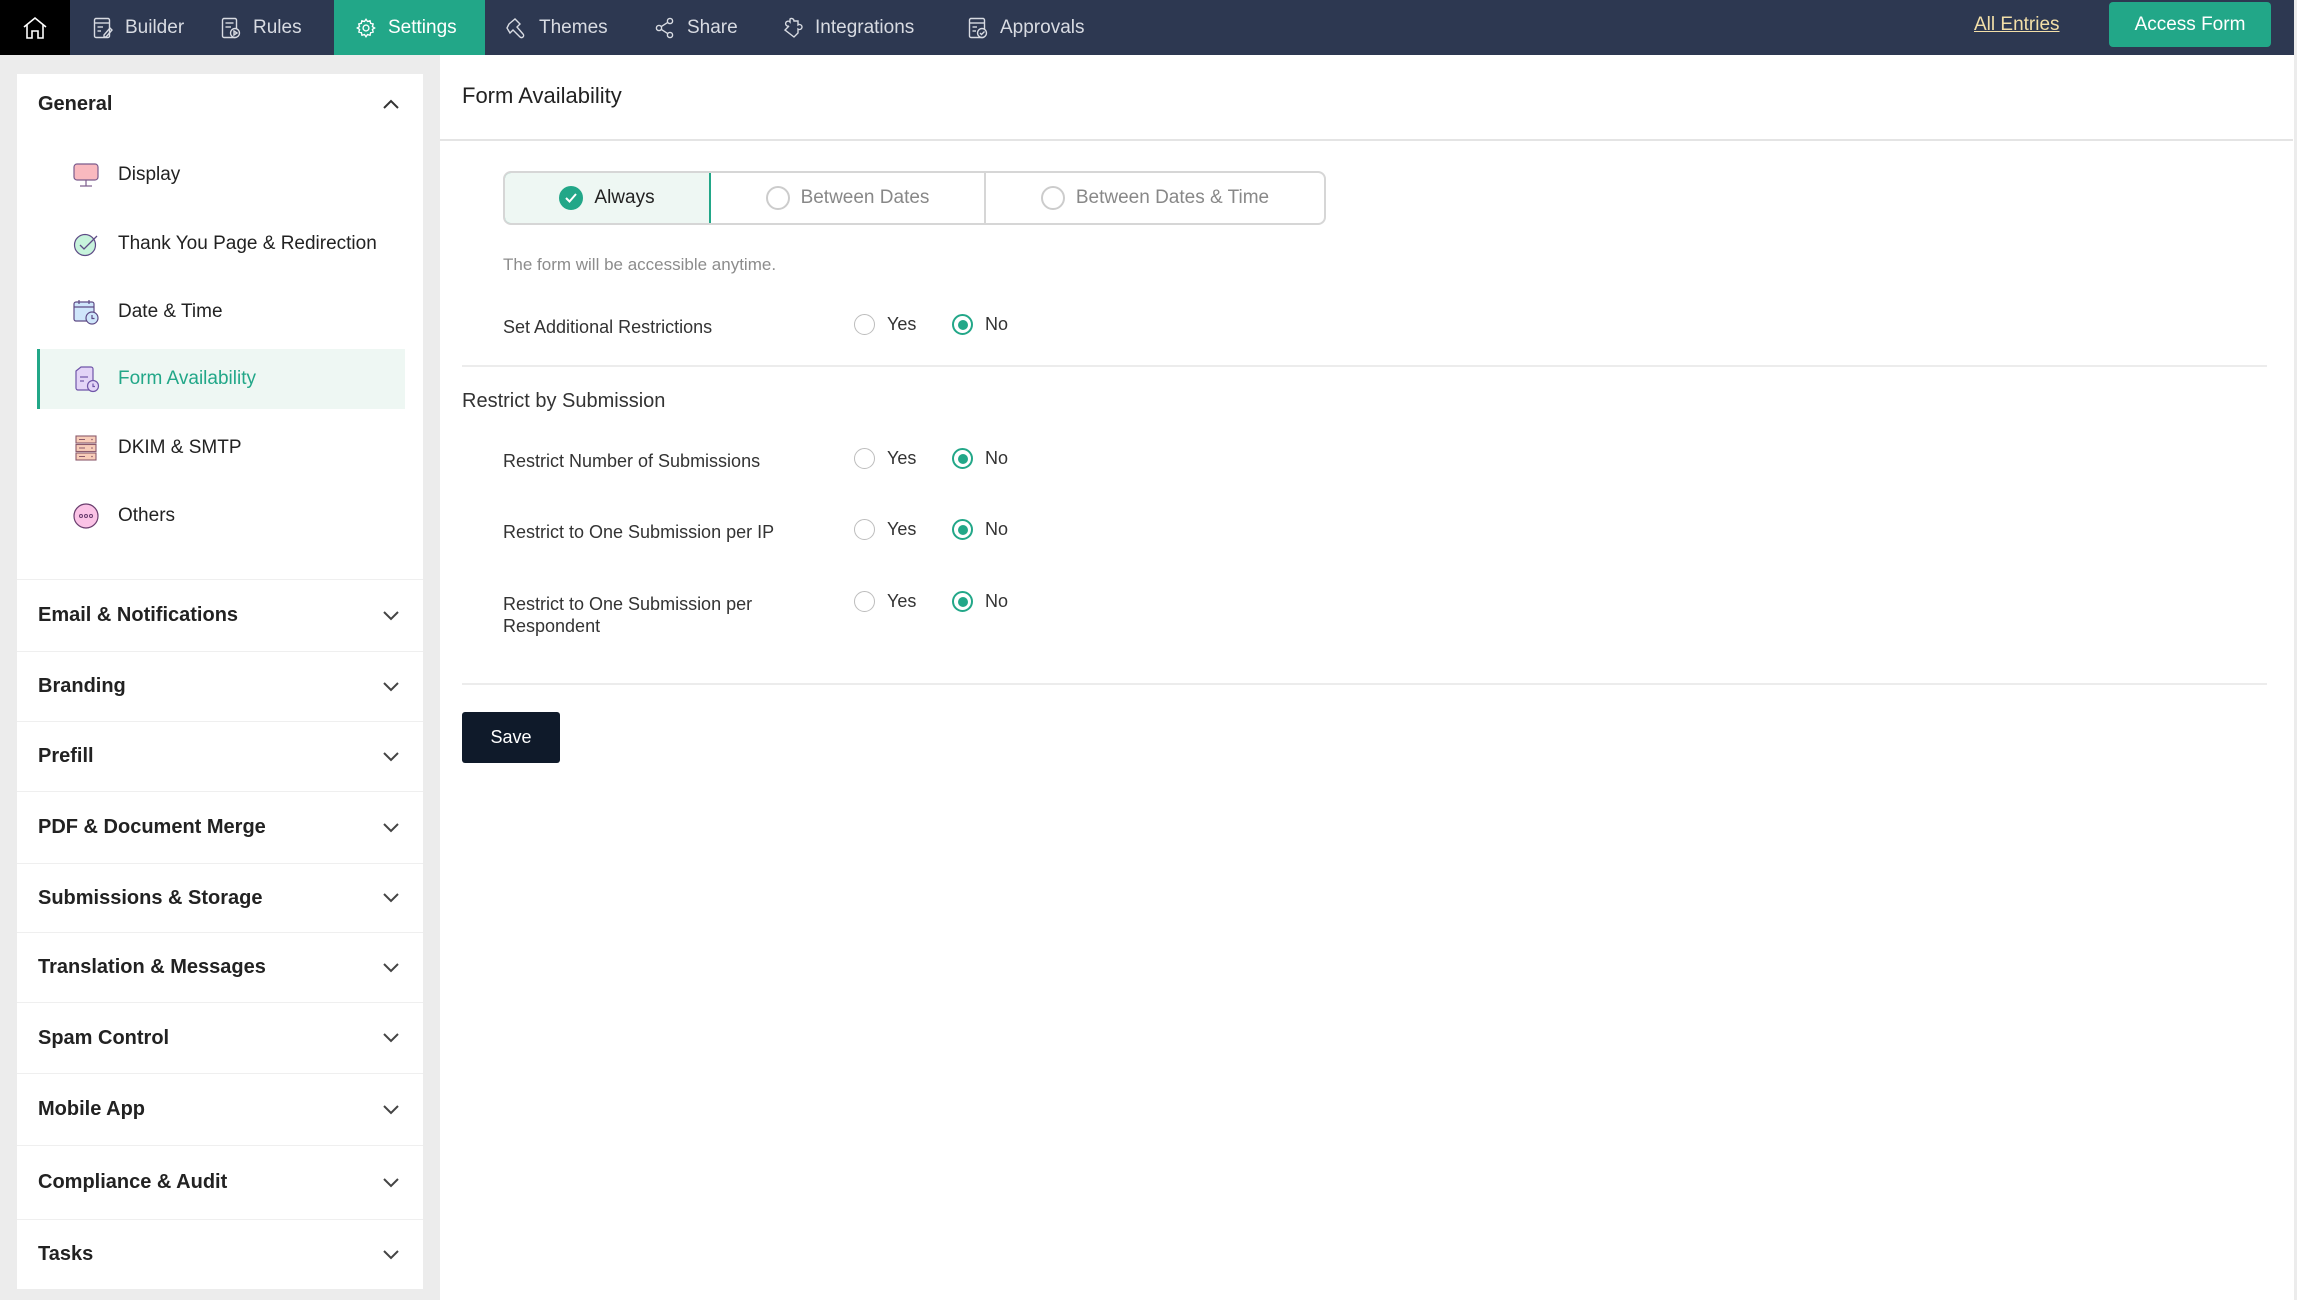 This screenshot has height=1300, width=2297. What do you see at coordinates (147, 515) in the screenshot?
I see `sidebar-item-label: Others` at bounding box center [147, 515].